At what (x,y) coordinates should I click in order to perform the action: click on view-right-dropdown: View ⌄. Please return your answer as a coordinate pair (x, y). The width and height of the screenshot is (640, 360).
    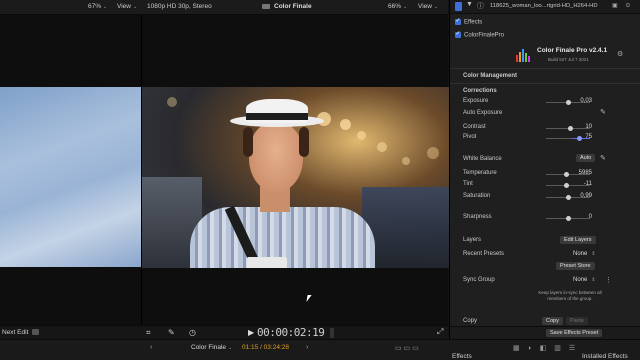
    Looking at the image, I should click on (428, 6).